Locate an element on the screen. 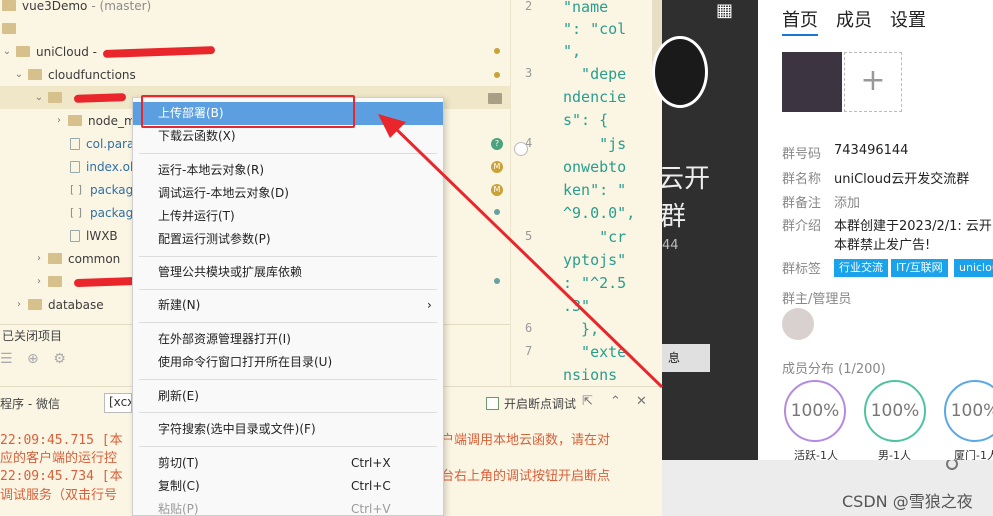  open-external-icon: ⇱ is located at coordinates (587, 401).